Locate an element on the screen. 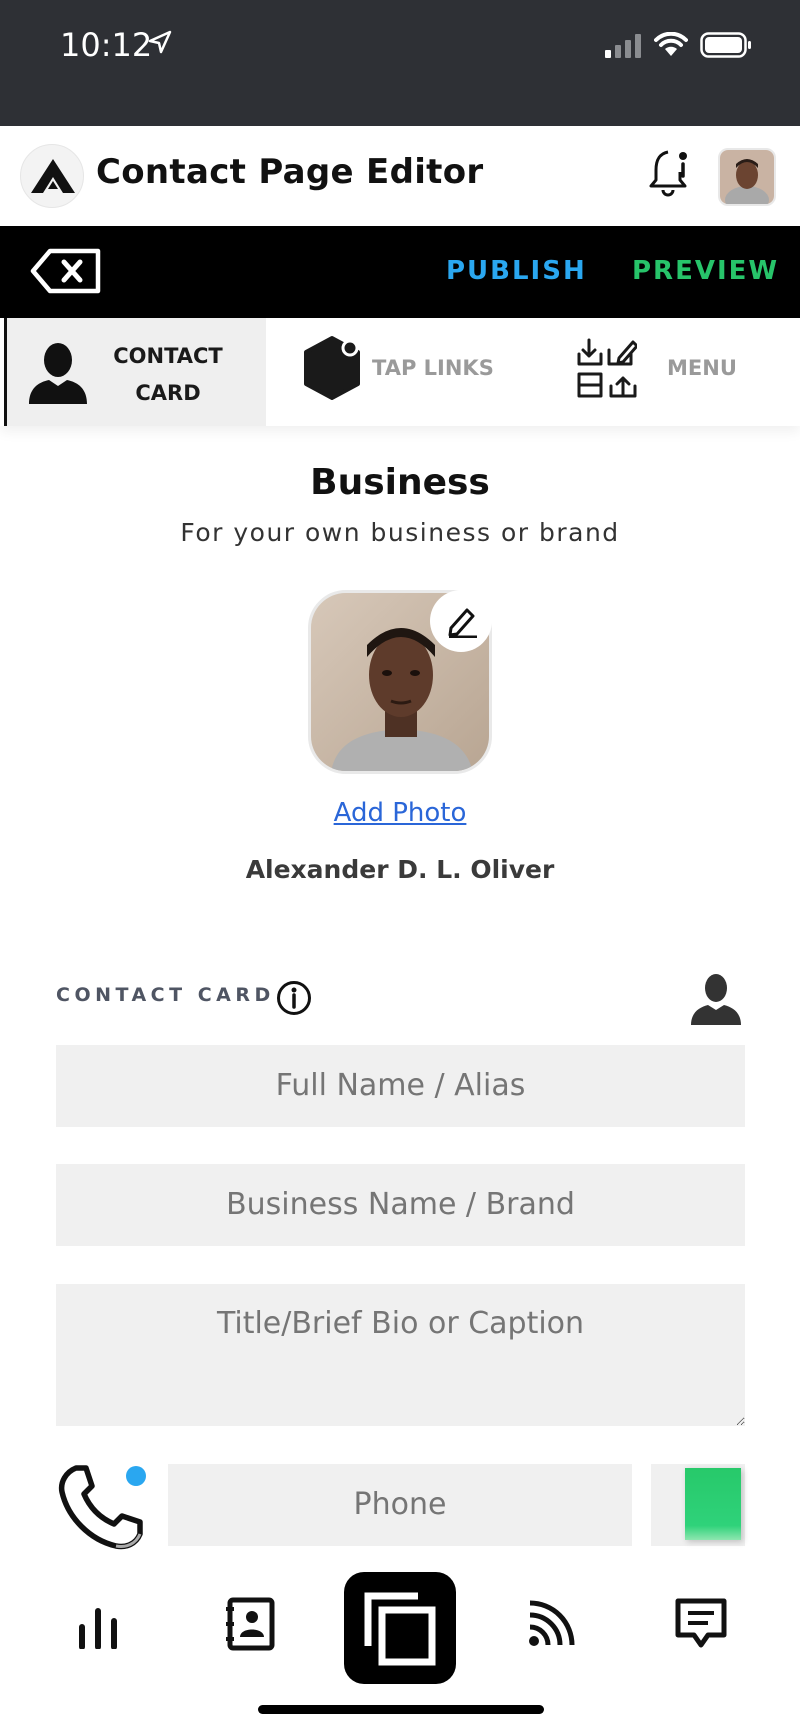 This screenshot has height=1731, width=800. messages-icon is located at coordinates (701, 1624).